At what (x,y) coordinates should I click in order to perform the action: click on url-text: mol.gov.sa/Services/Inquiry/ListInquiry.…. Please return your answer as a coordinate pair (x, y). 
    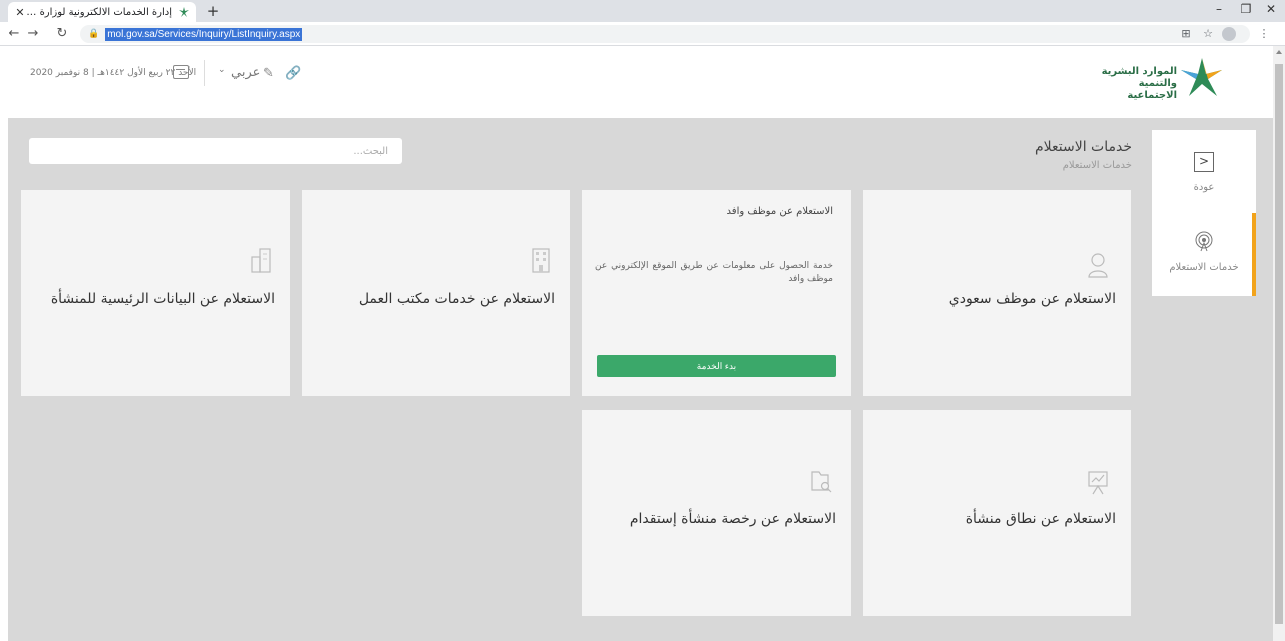
    Looking at the image, I should click on (204, 34).